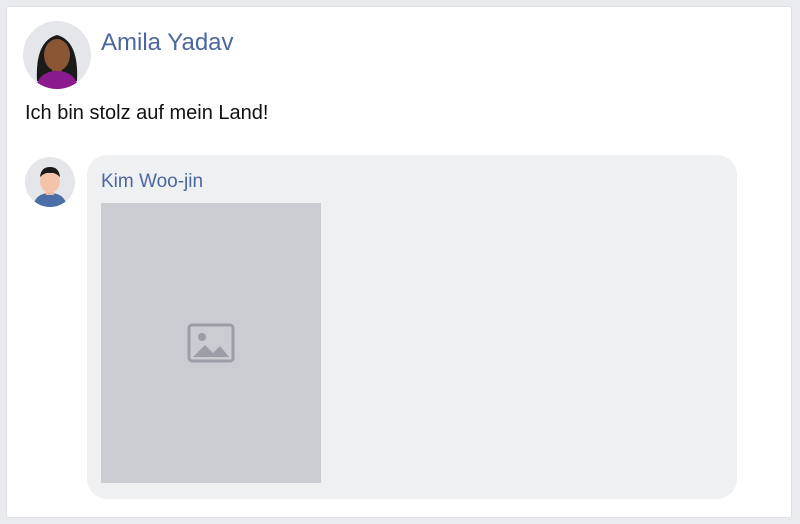 The width and height of the screenshot is (800, 524). What do you see at coordinates (147, 113) in the screenshot?
I see `post-text: Ich bin stolz auf mein Land!` at bounding box center [147, 113].